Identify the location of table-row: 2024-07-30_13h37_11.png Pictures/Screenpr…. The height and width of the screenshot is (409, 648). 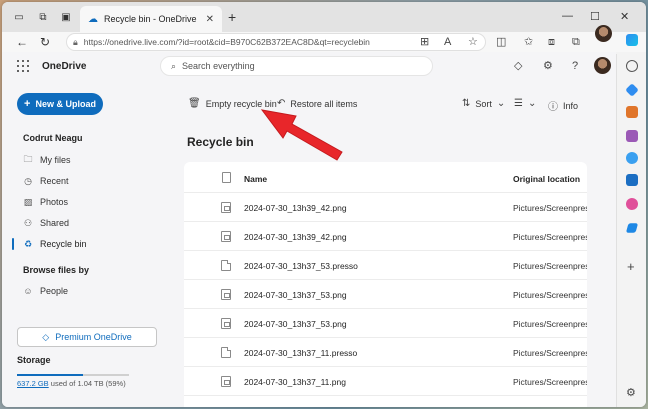
(385, 381).